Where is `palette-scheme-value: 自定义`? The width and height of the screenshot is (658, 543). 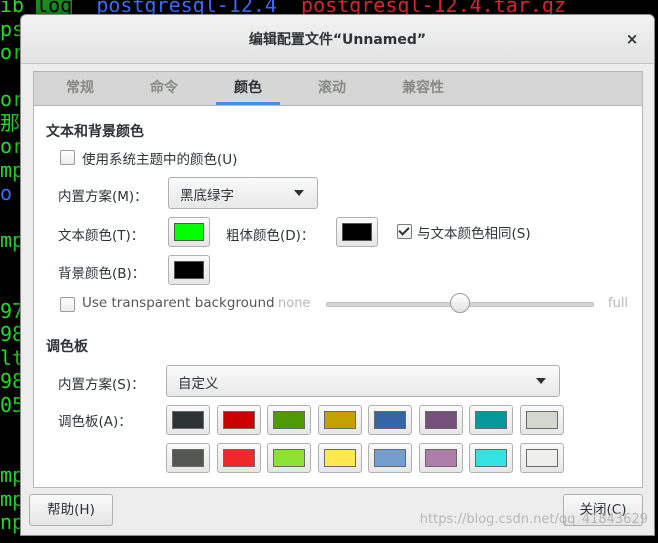 palette-scheme-value: 自定义 is located at coordinates (198, 384).